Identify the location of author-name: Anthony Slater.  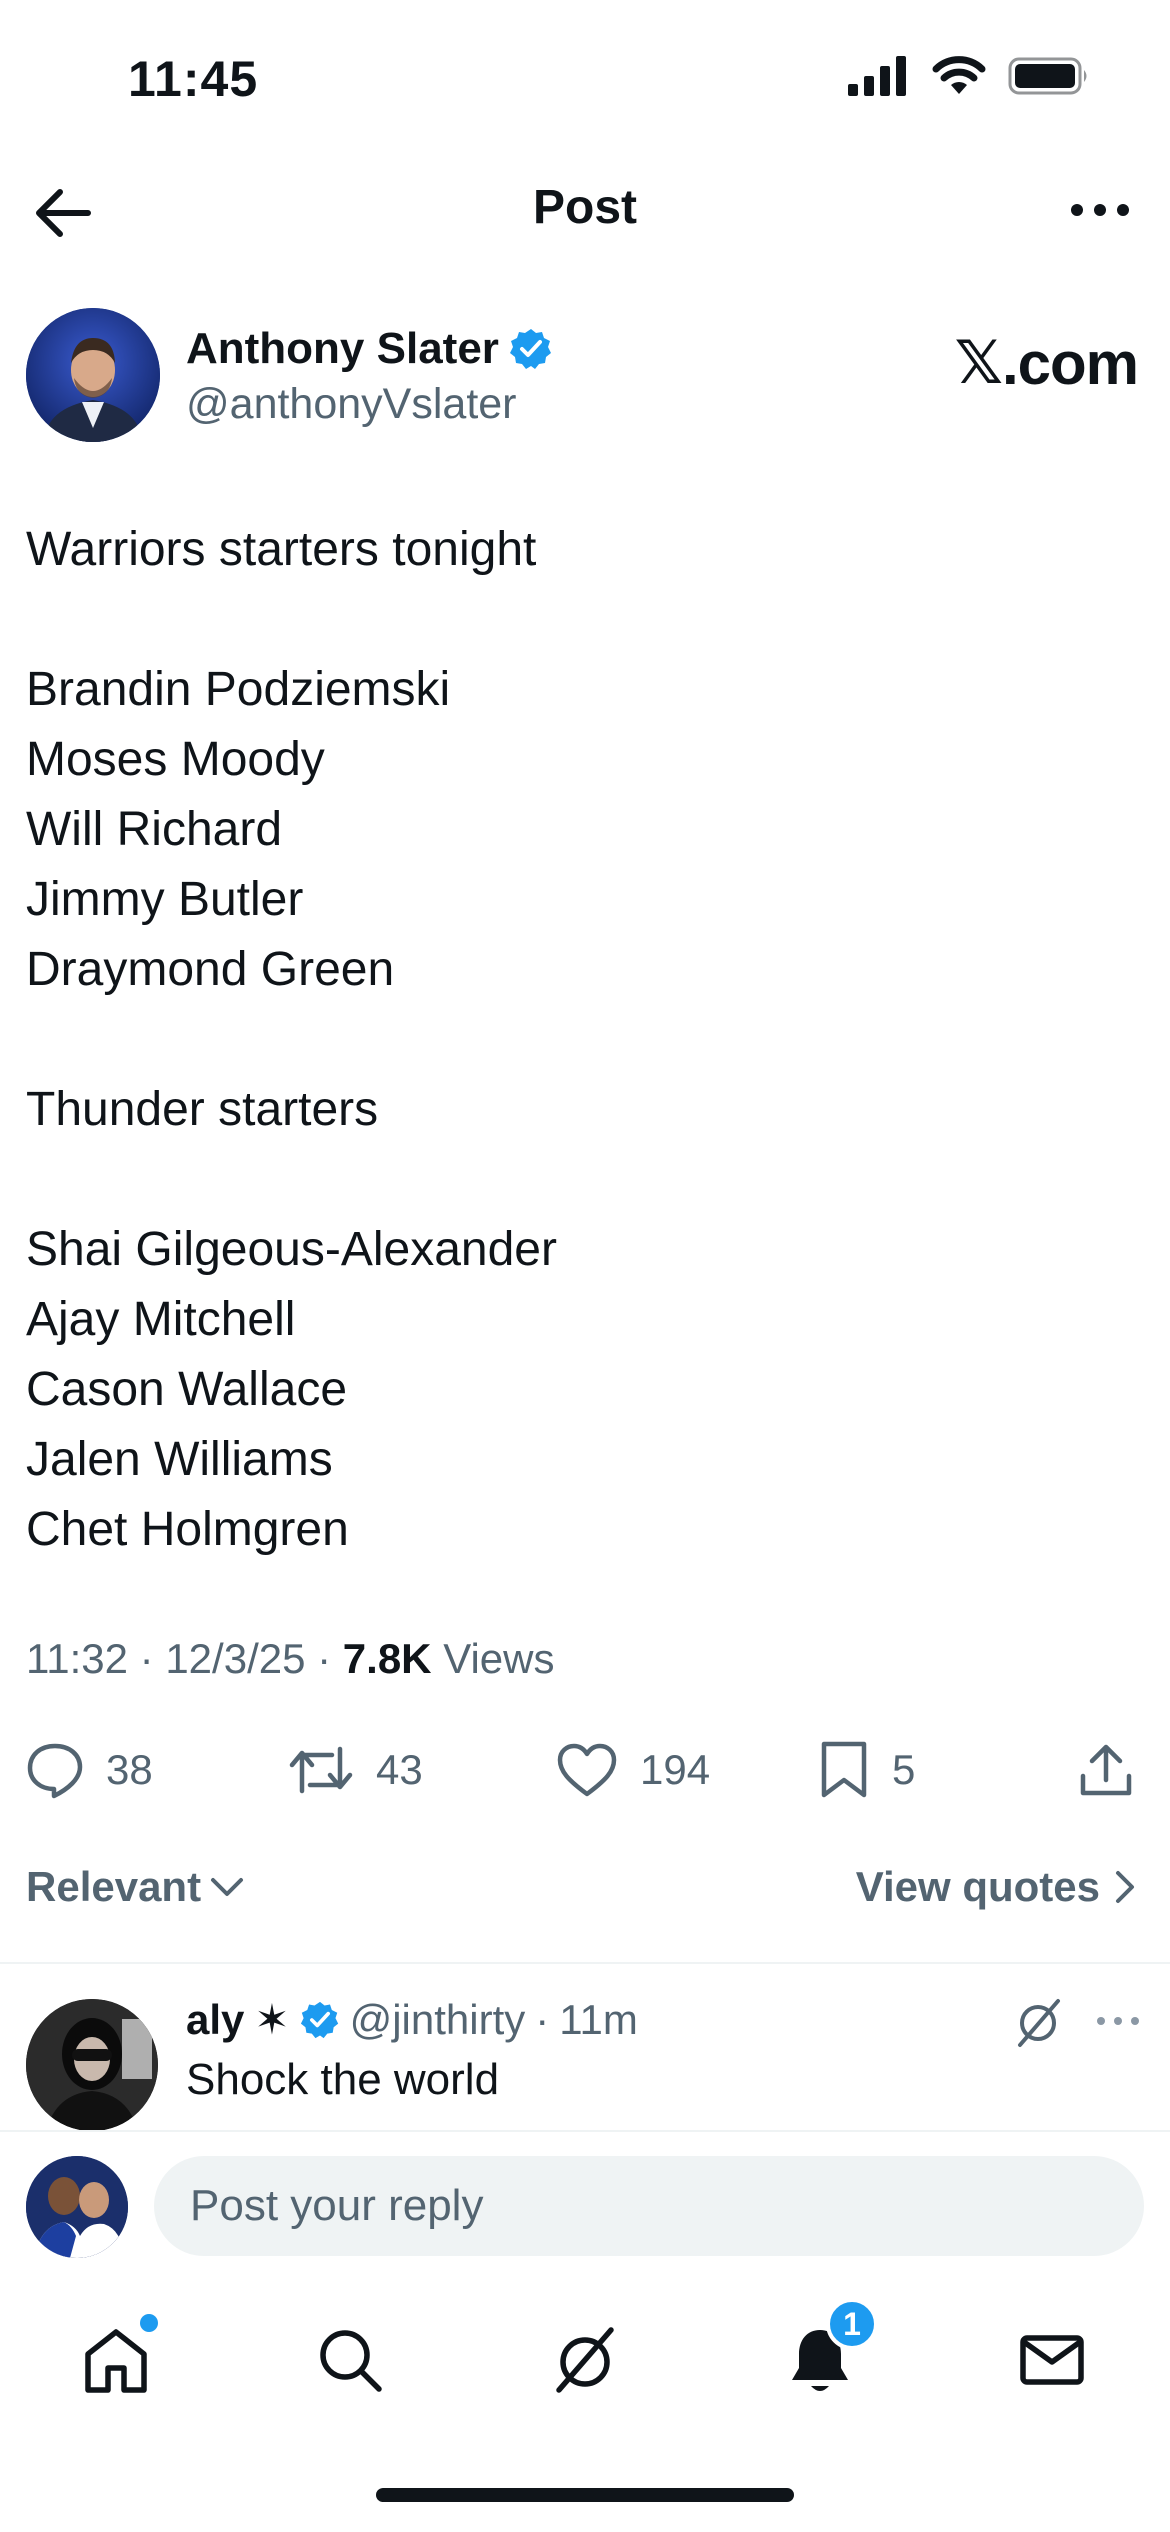
(369, 349).